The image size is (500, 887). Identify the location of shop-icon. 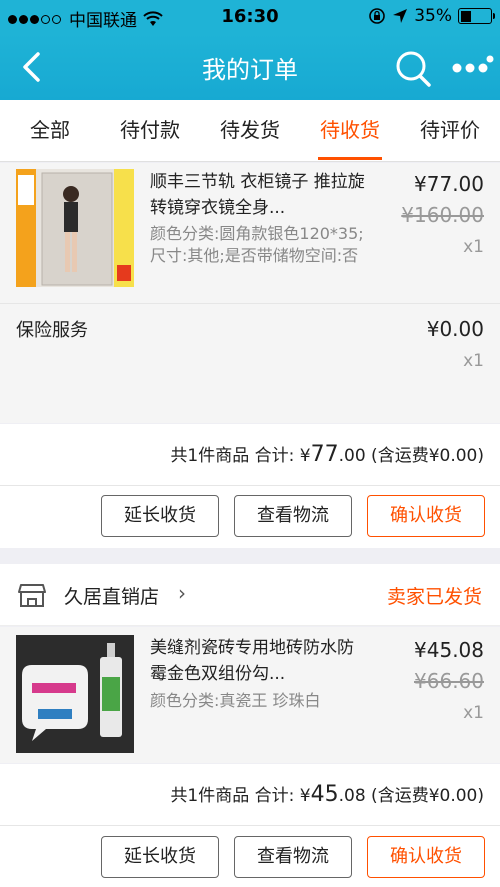
(32, 595).